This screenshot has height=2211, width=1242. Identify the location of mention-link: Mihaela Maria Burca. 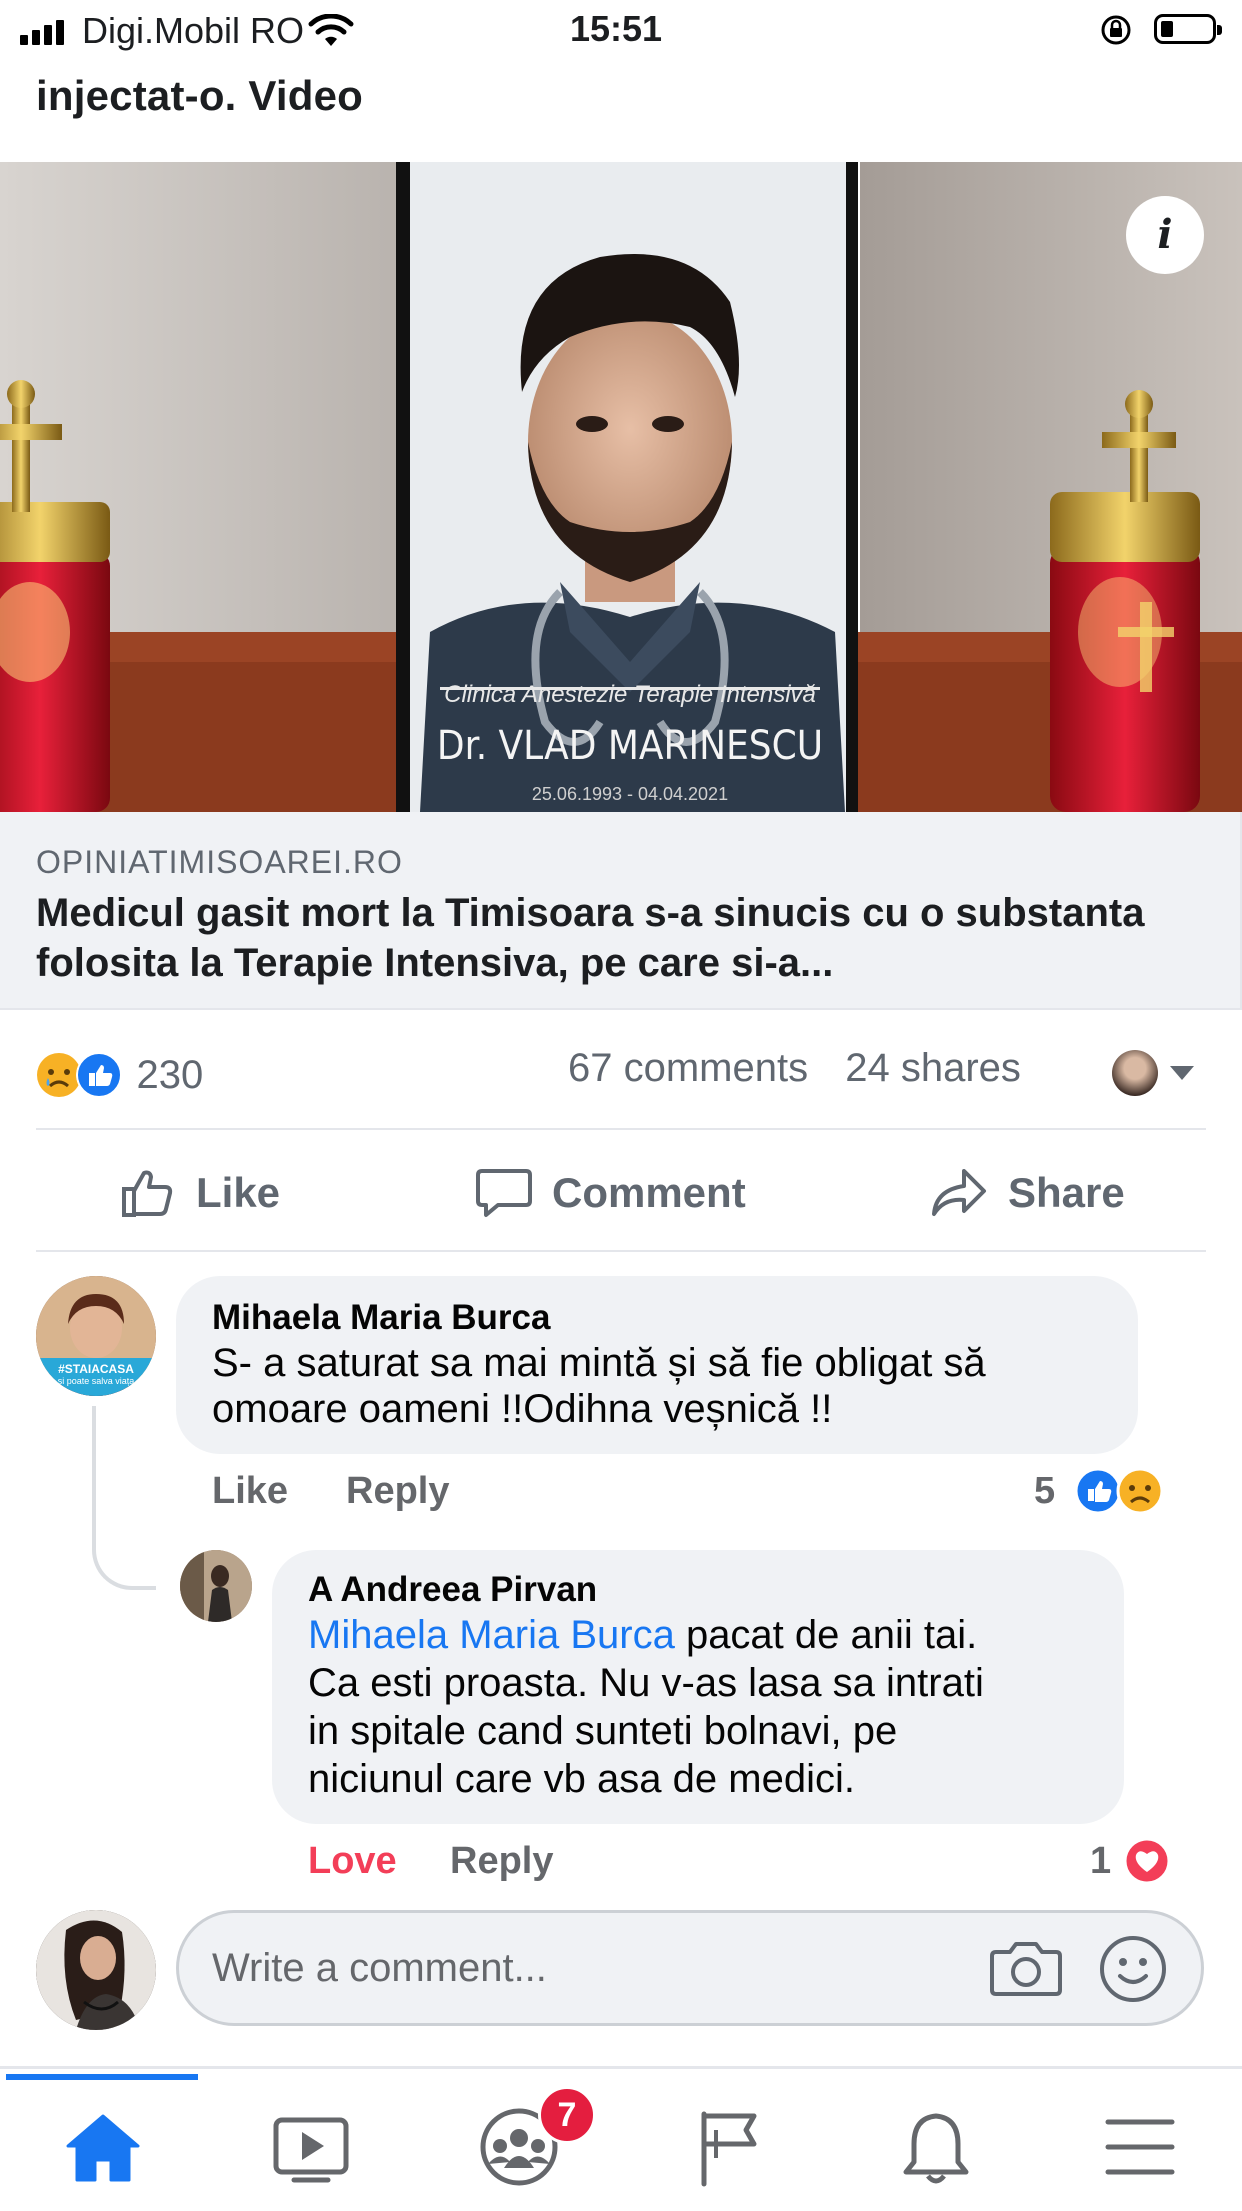
(491, 1635).